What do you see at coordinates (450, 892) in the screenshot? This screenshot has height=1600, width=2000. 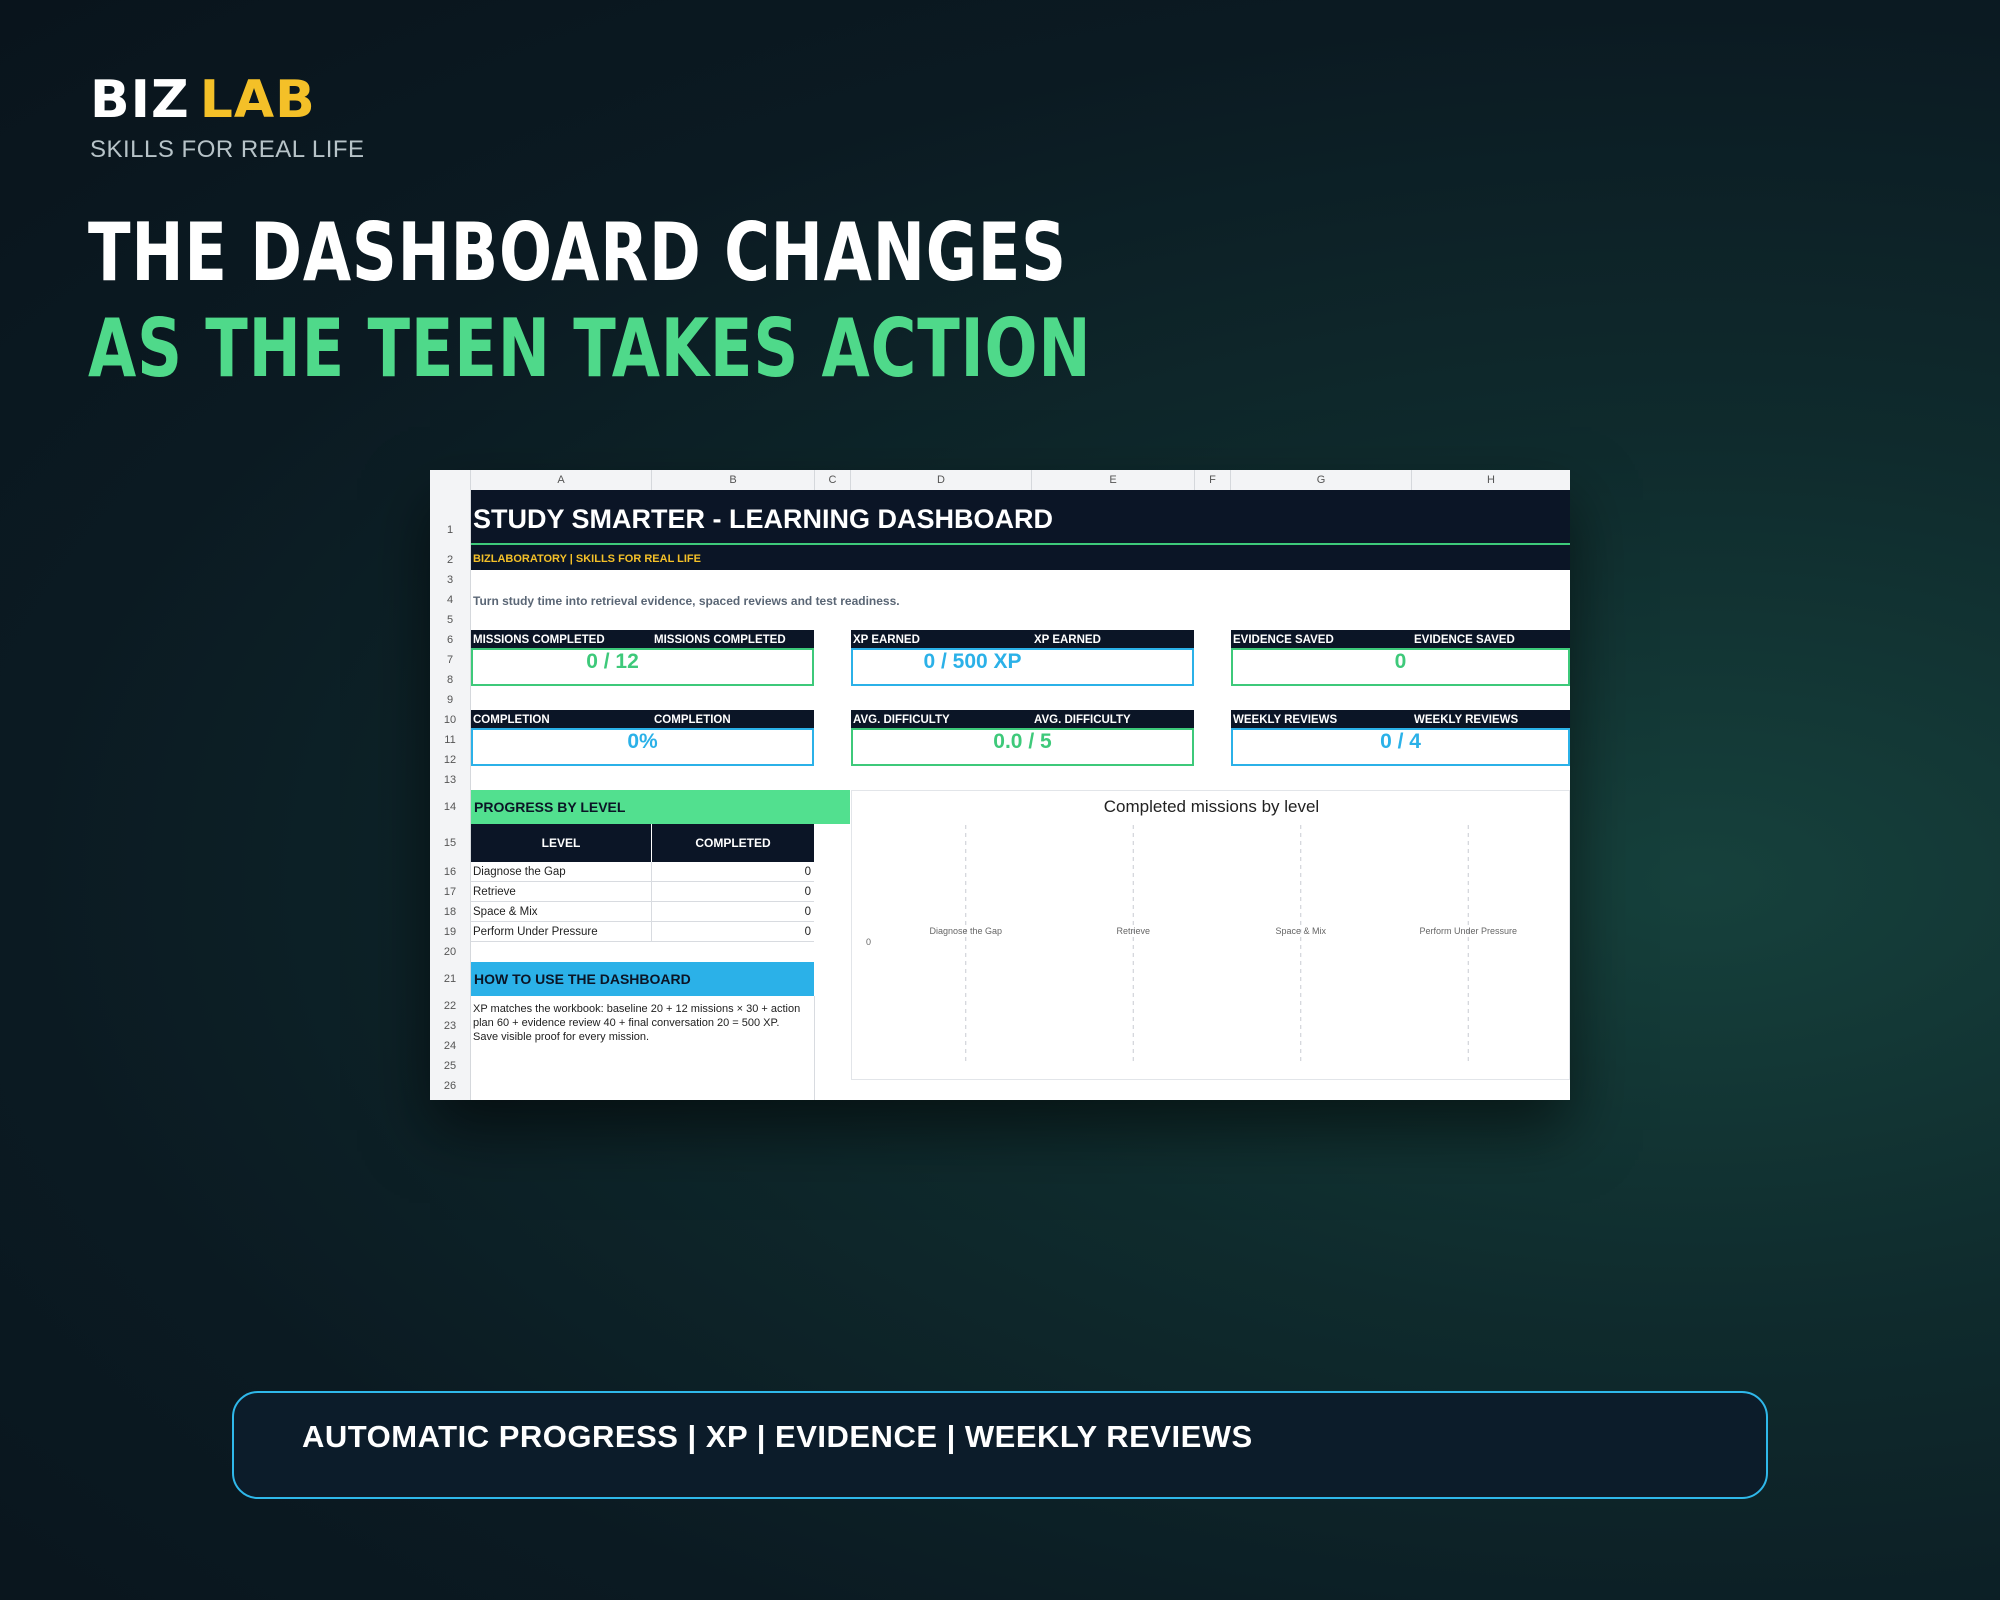 I see `row-header-17: 17` at bounding box center [450, 892].